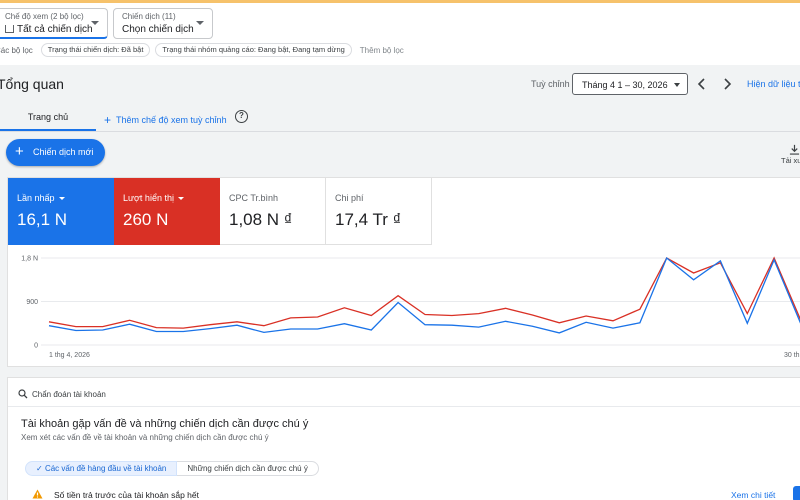 The height and width of the screenshot is (500, 800). Describe the element at coordinates (48, 119) in the screenshot. I see `tab-home: Trang chủ` at that location.